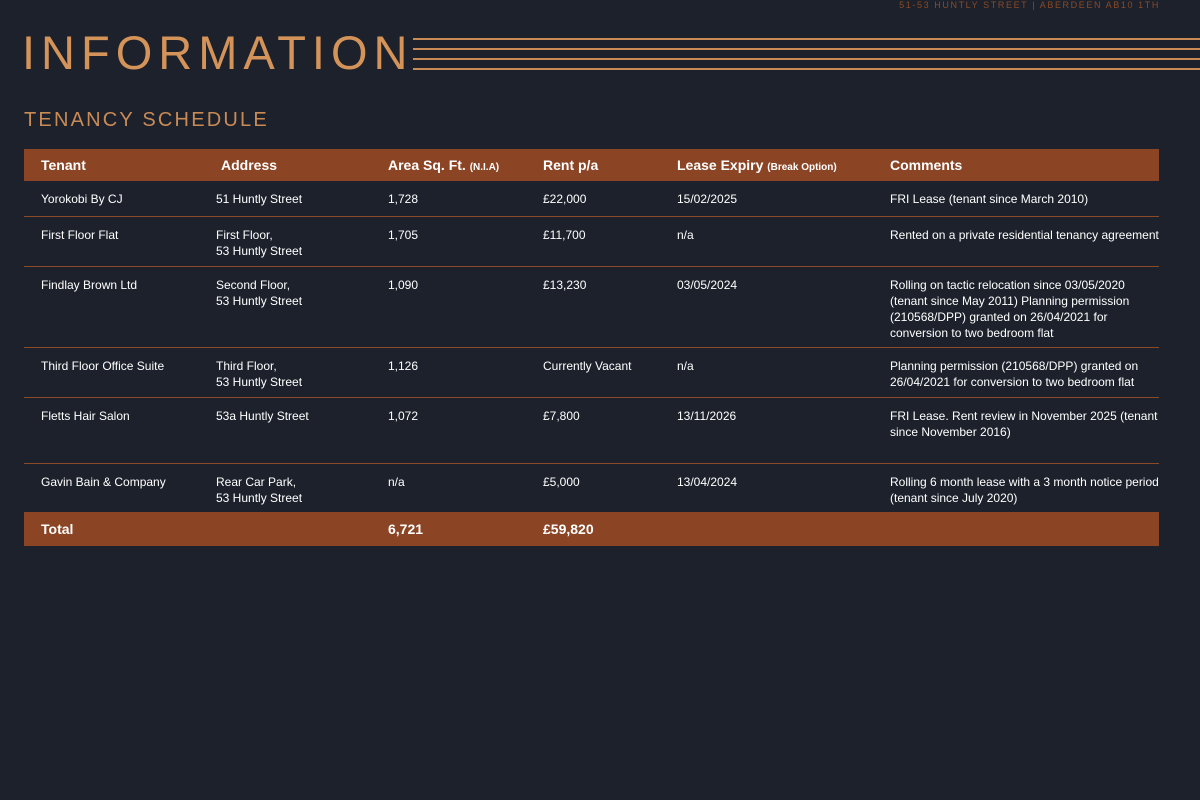 The image size is (1200, 800). Describe the element at coordinates (146, 120) in the screenshot. I see `section-title: TENANCY SCHEDULE` at that location.